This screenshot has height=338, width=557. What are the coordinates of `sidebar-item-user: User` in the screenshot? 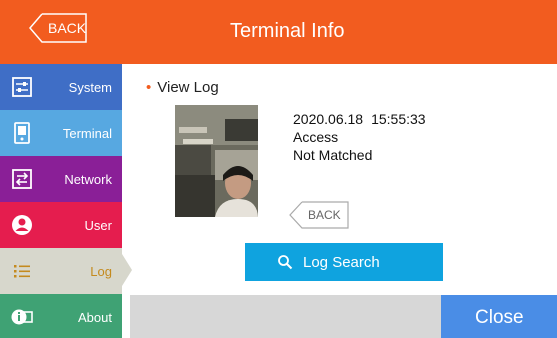 It's located at (61, 225).